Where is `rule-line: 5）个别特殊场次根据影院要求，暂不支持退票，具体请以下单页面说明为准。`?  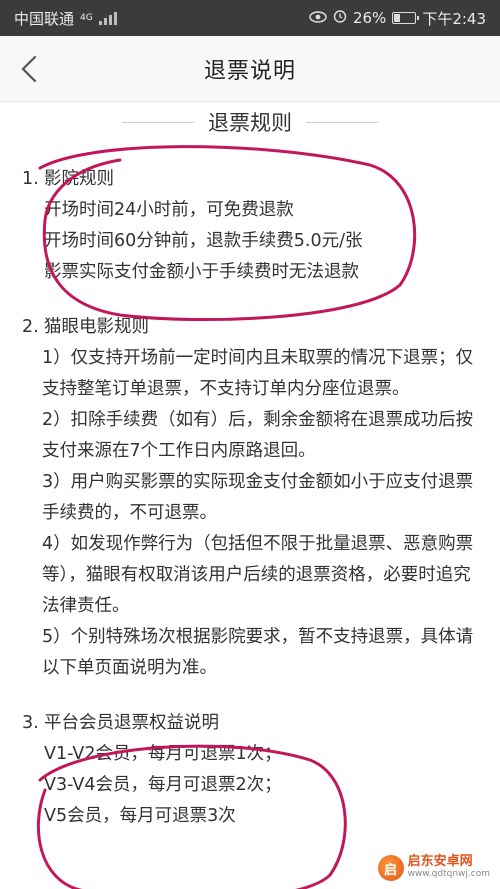
rule-line: 5）个别特殊场次根据影院要求，暂不支持退票，具体请以下单页面说明为准。 is located at coordinates (258, 652).